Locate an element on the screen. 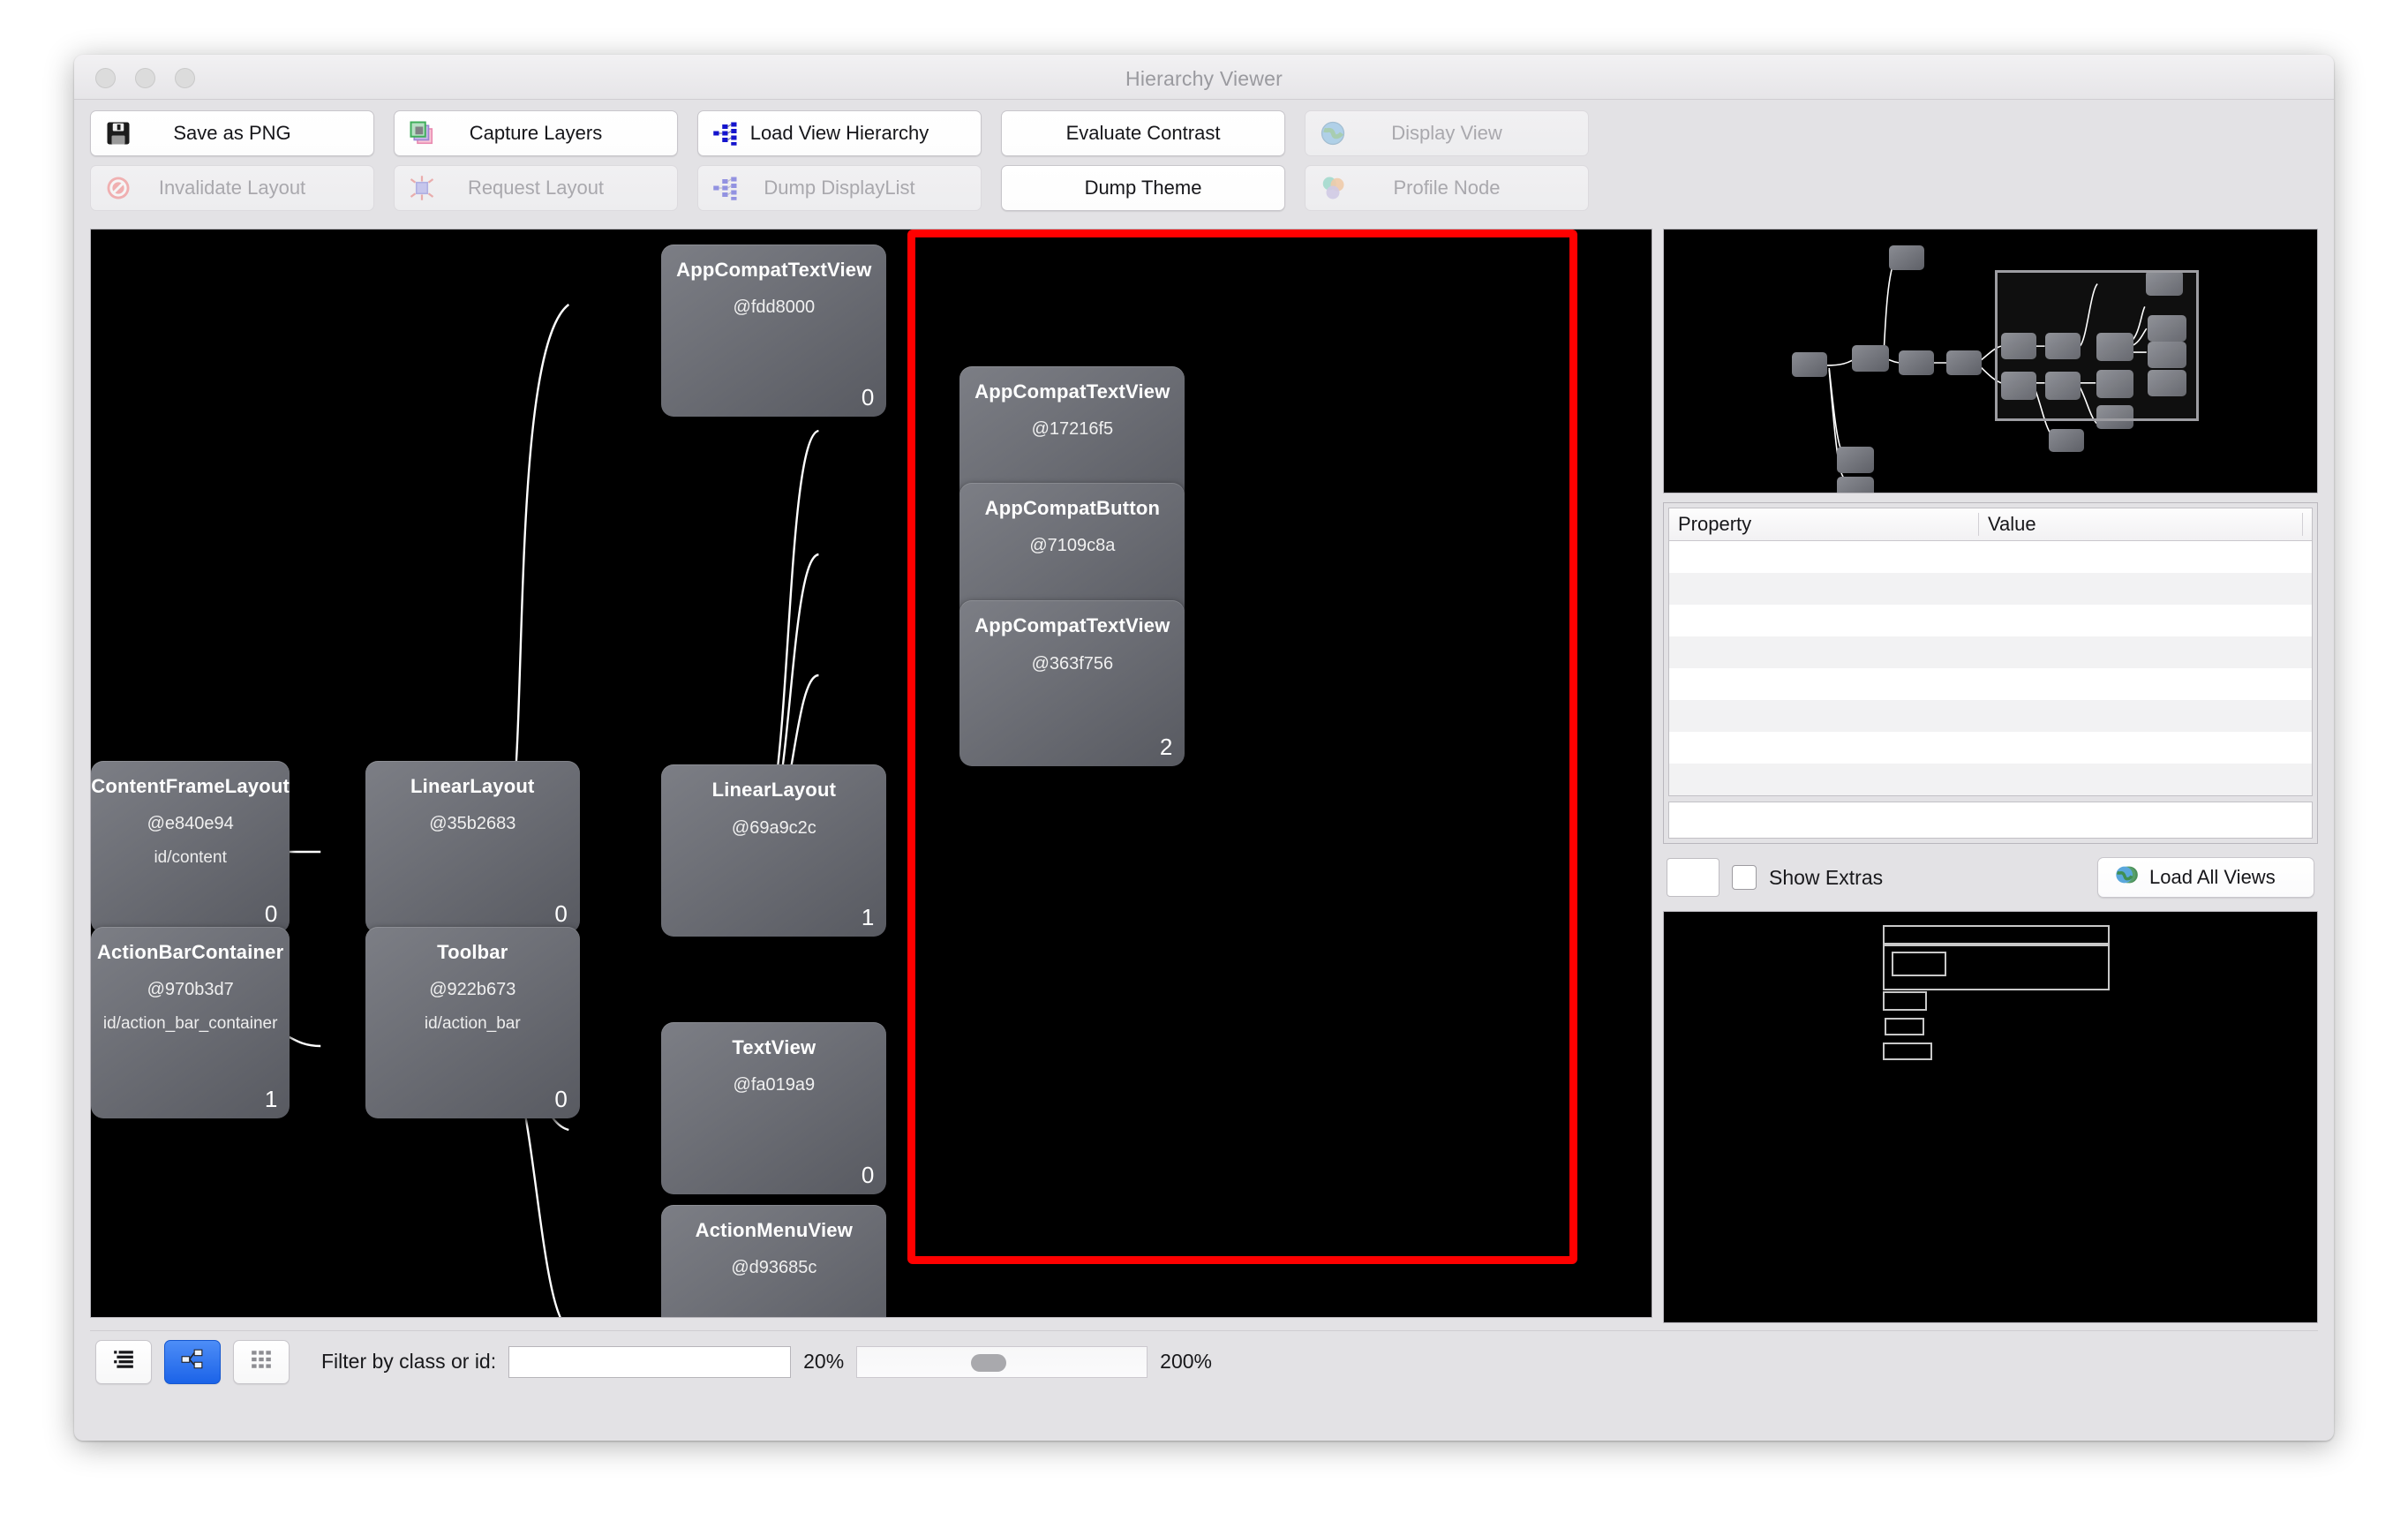 The width and height of the screenshot is (2408, 1513). graph-node: Toolbar @922b673 id/action_bar 0 is located at coordinates (473, 1023).